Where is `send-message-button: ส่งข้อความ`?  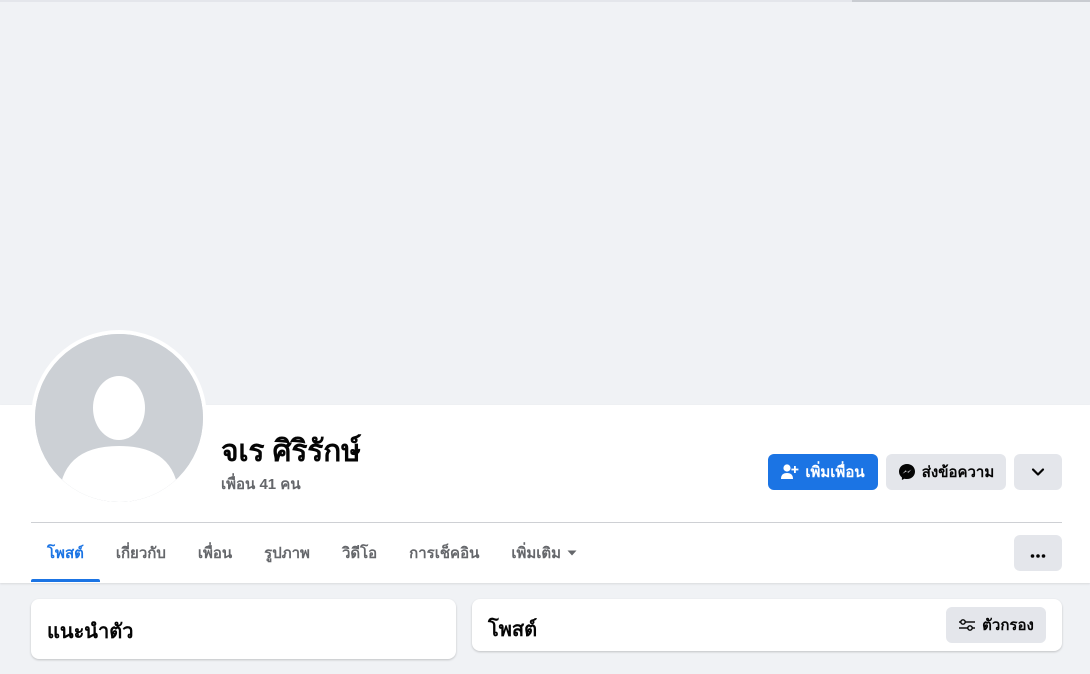 send-message-button: ส่งข้อความ is located at coordinates (946, 472).